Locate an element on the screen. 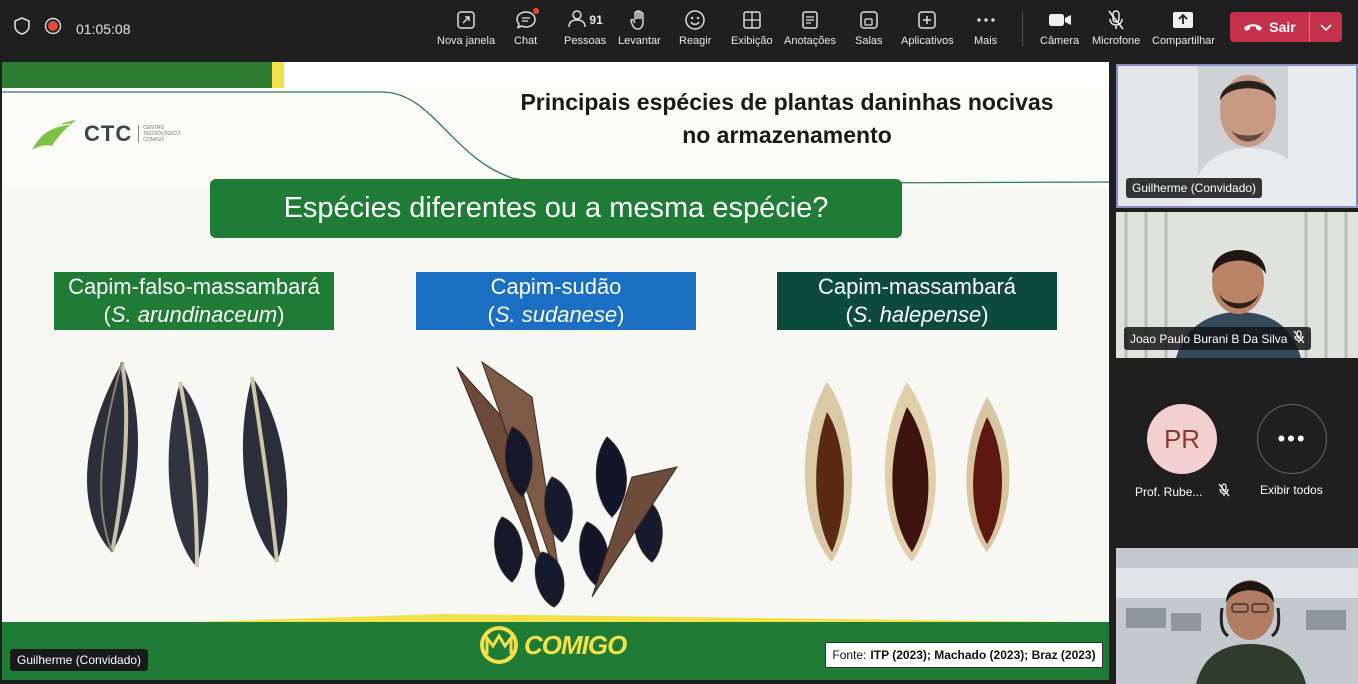  people-icon-wrap: 91 is located at coordinates (585, 20).